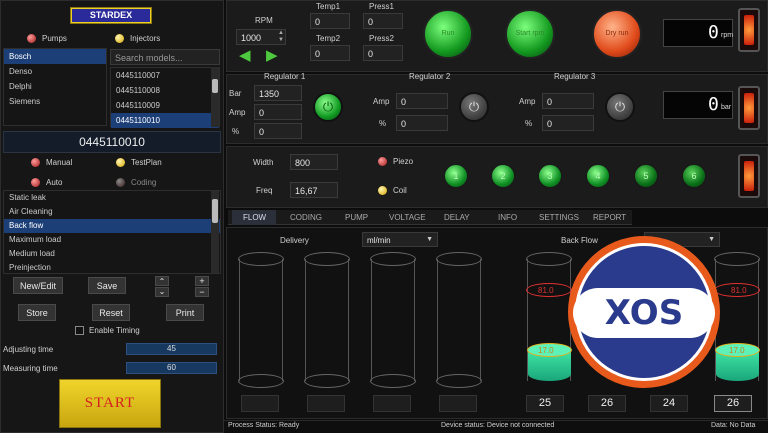  Describe the element at coordinates (79, 330) in the screenshot. I see `enable-timing-checkbox` at that location.